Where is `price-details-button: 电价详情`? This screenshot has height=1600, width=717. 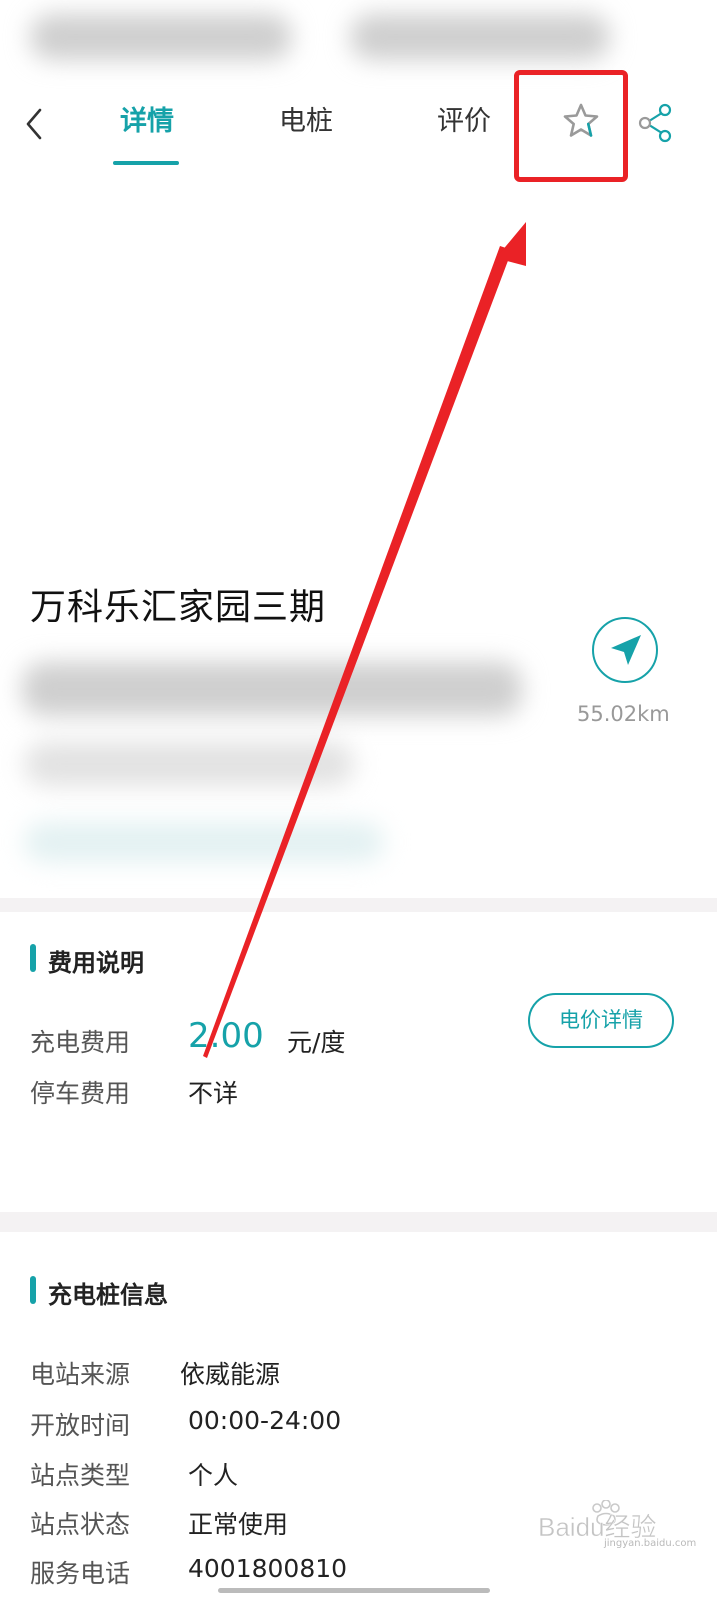 price-details-button: 电价详情 is located at coordinates (601, 1020).